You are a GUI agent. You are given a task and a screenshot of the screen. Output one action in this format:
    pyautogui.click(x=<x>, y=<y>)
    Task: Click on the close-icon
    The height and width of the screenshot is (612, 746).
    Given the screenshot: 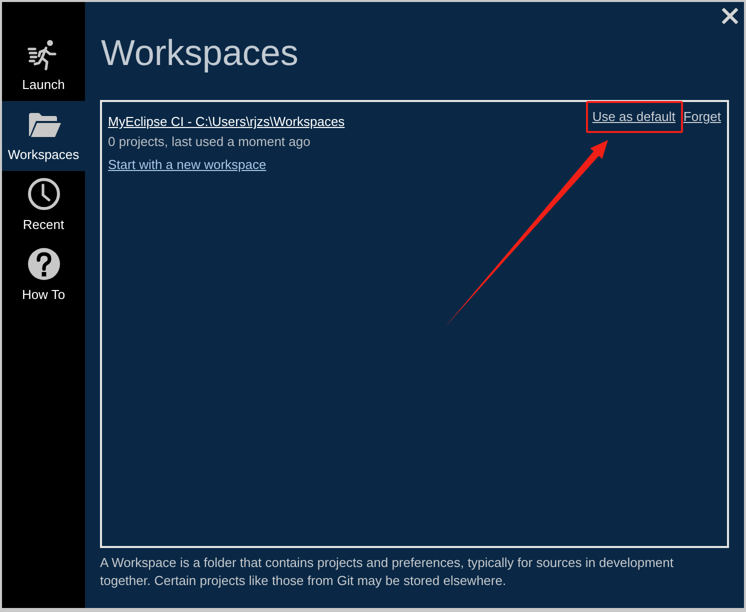 What is the action you would take?
    pyautogui.click(x=730, y=16)
    